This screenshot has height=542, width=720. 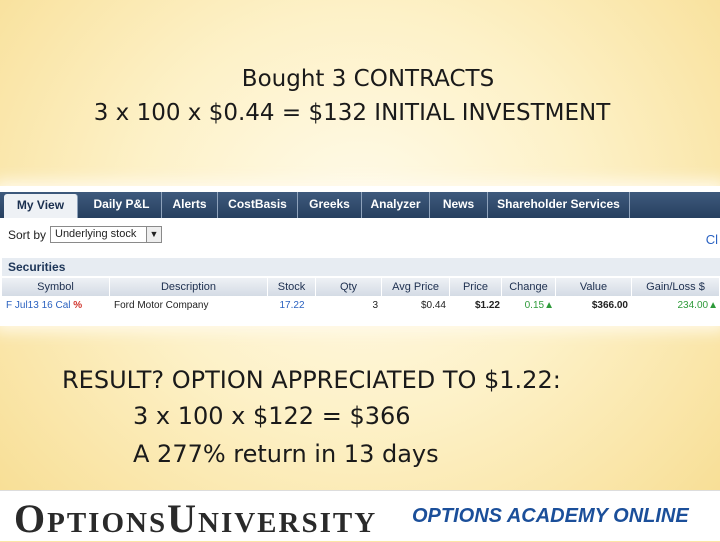 I want to click on col-gain-loss: Gain/Loss $, so click(x=676, y=287).